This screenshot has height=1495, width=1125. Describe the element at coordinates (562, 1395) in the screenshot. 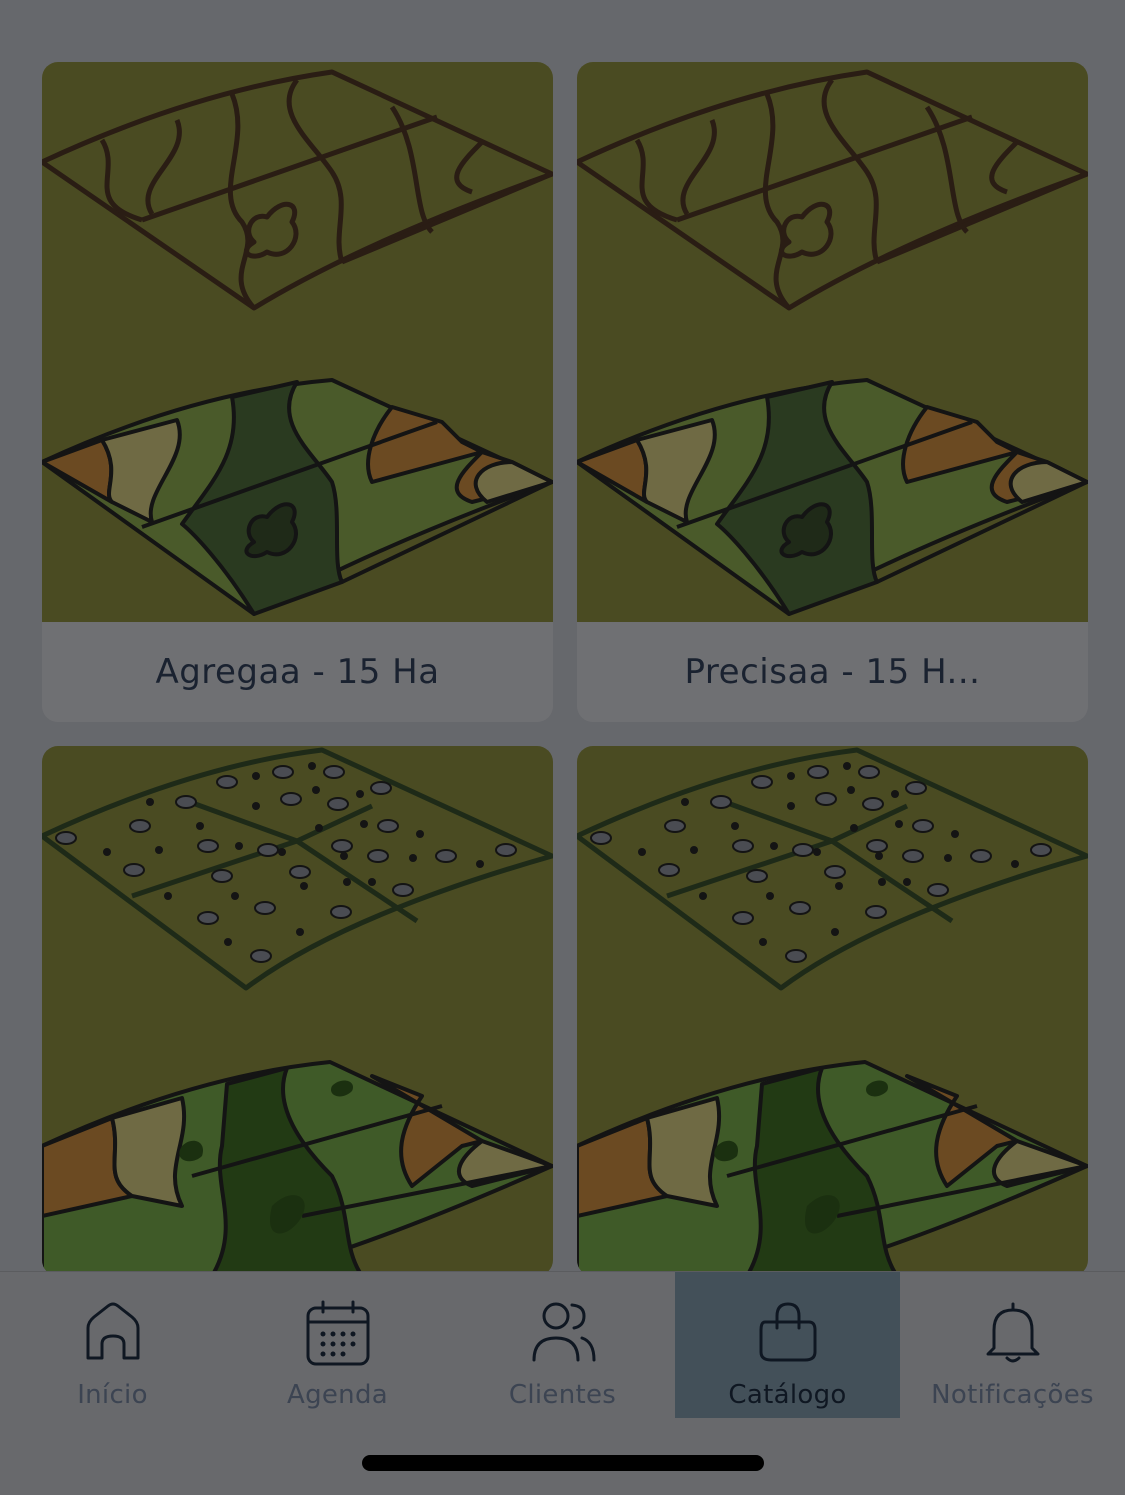

I see `tab-label: Clientes` at that location.